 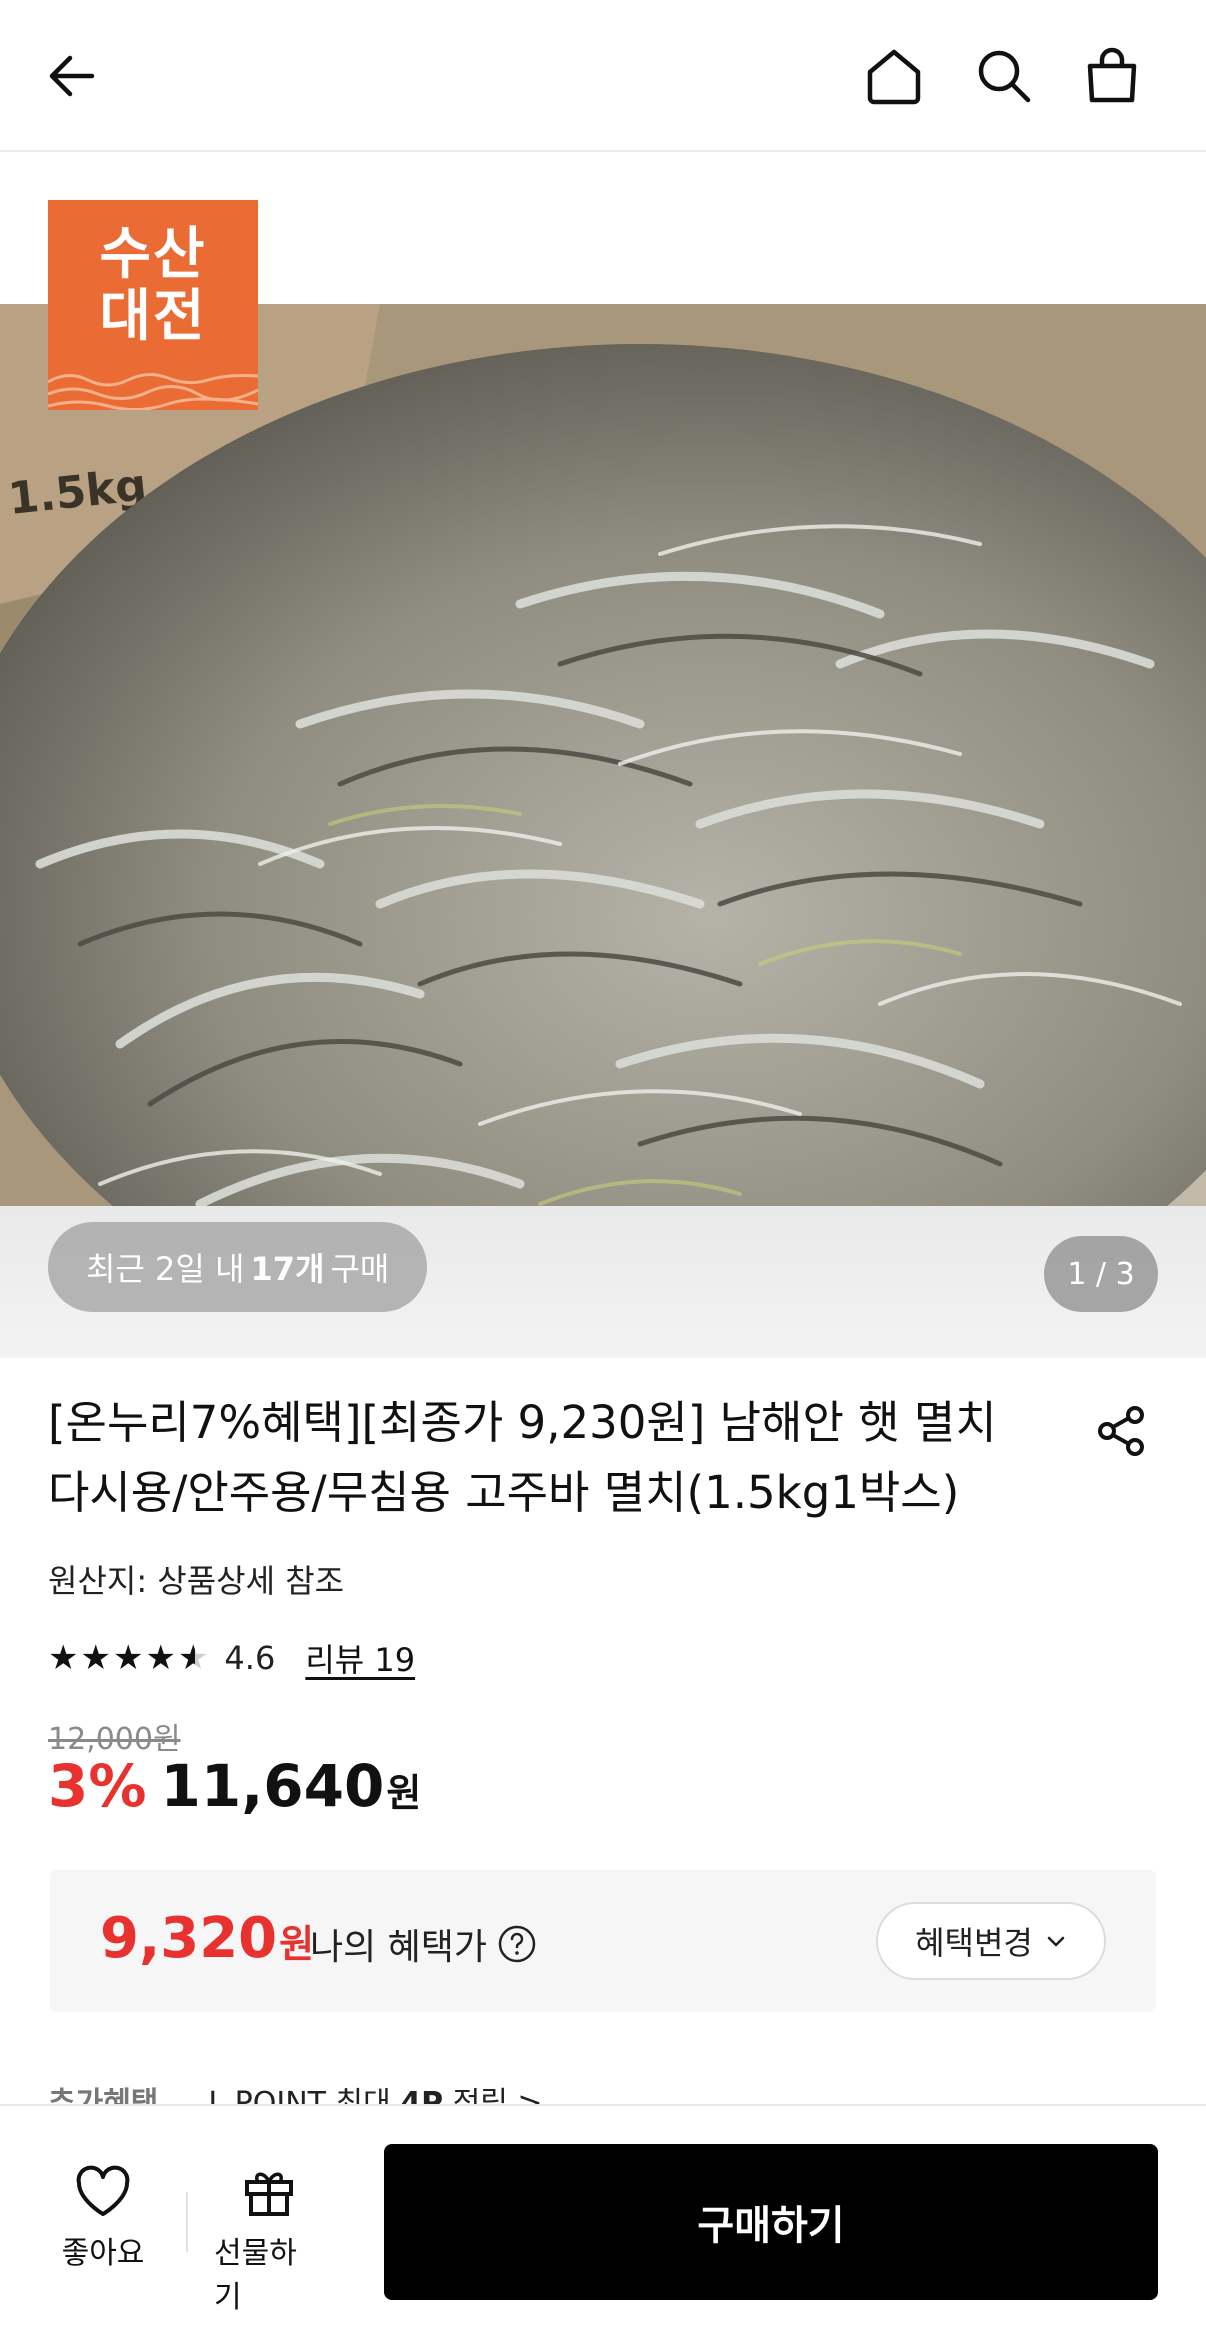 I want to click on benefit-label: 나의 혜택가, so click(x=423, y=1944).